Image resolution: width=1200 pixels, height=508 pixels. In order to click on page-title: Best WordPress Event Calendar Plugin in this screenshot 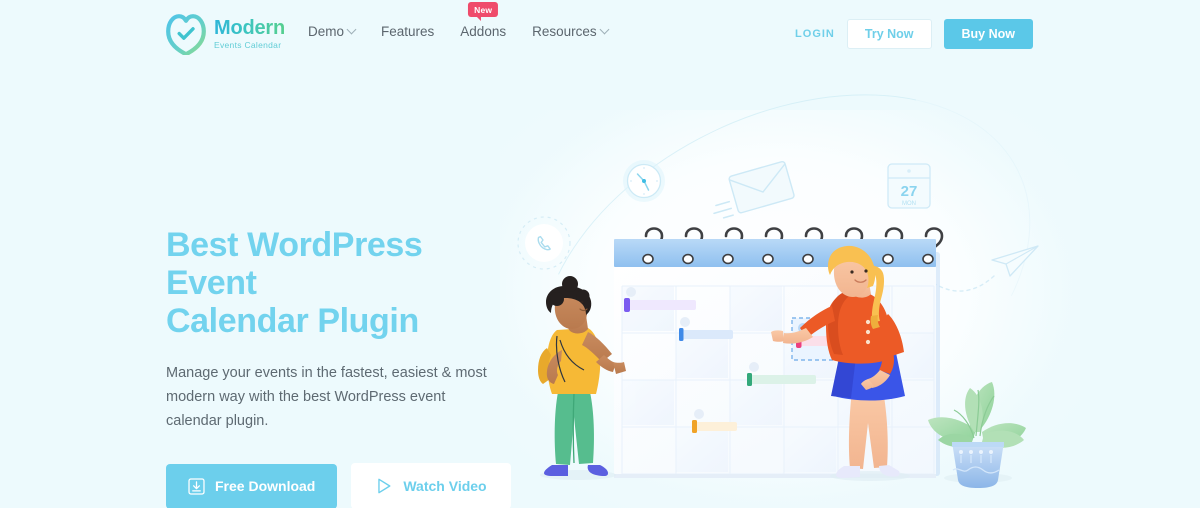, I will do `click(338, 283)`.